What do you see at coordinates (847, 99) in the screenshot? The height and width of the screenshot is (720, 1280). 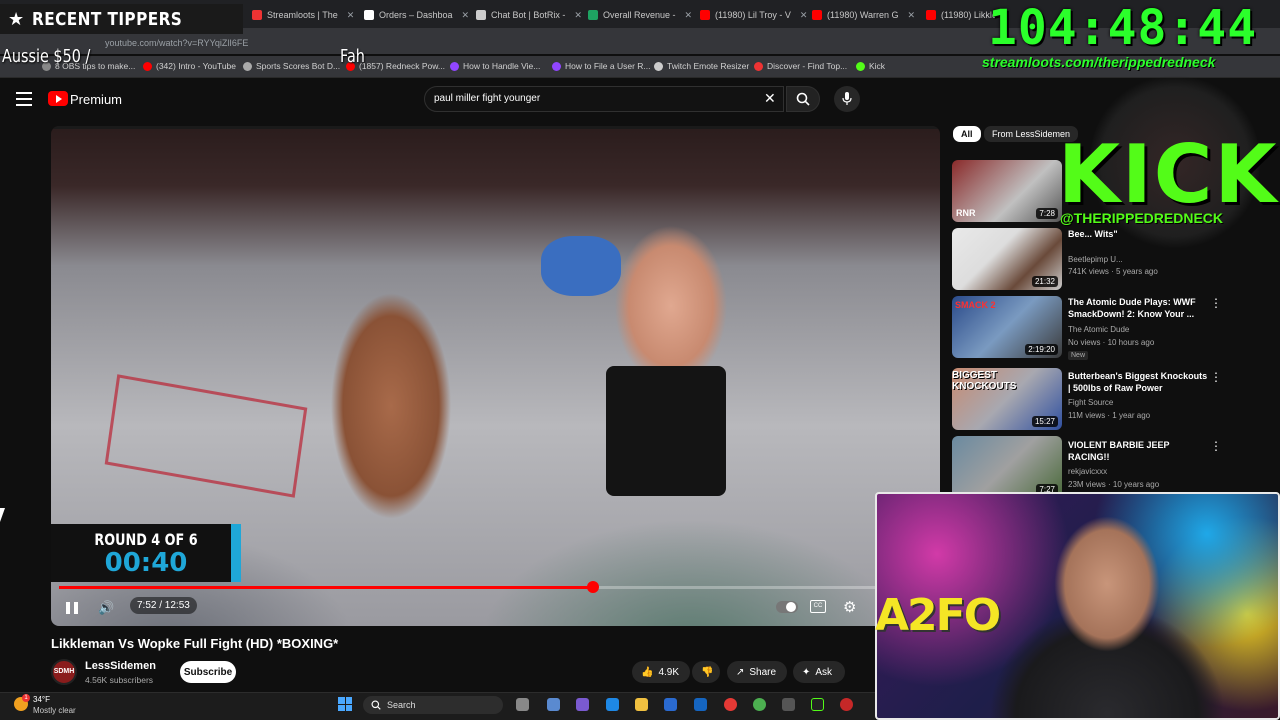 I see `voice-search-button` at bounding box center [847, 99].